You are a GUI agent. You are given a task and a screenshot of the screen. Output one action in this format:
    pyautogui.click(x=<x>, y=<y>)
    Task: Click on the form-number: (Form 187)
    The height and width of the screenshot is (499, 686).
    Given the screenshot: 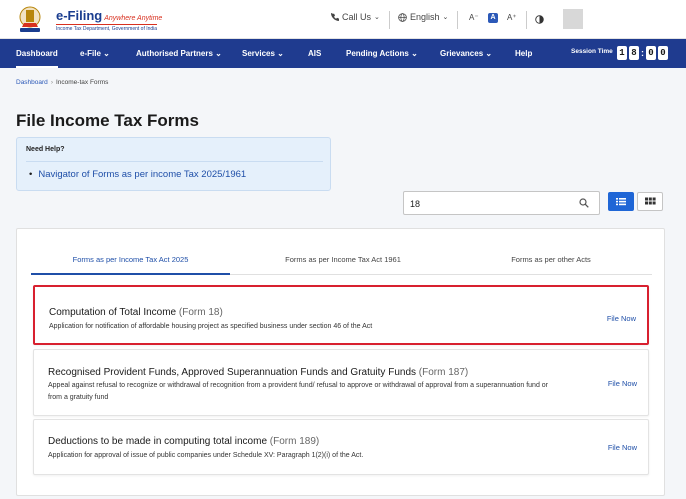 What is the action you would take?
    pyautogui.click(x=443, y=372)
    